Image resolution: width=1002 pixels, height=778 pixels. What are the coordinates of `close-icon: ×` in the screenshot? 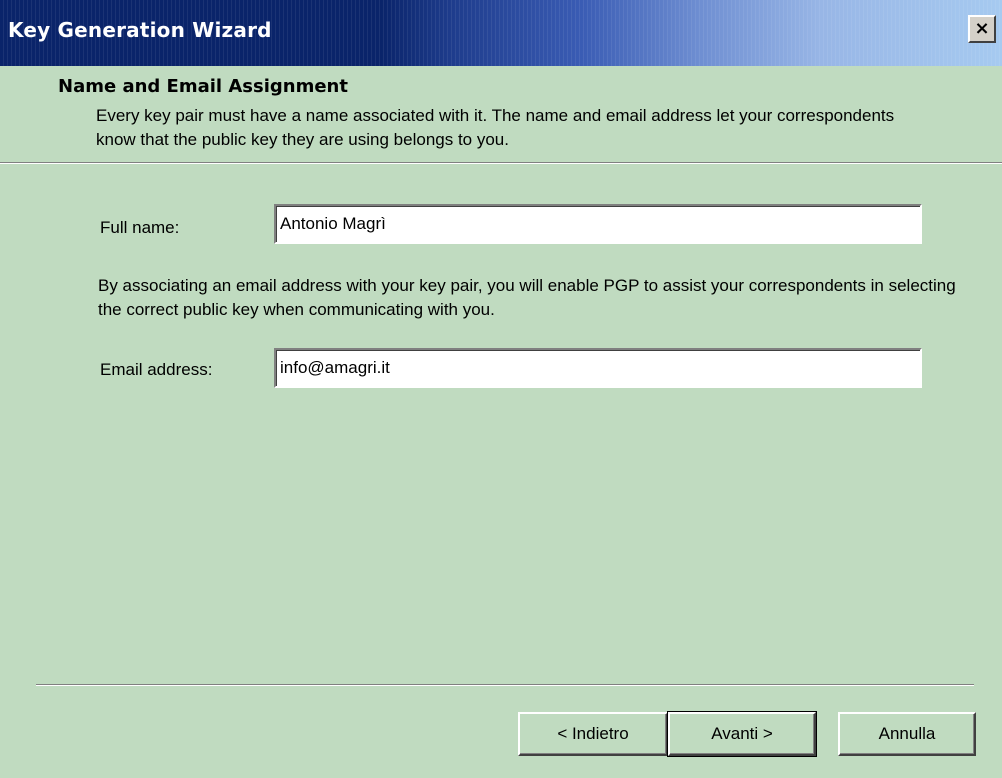 It's located at (982, 28).